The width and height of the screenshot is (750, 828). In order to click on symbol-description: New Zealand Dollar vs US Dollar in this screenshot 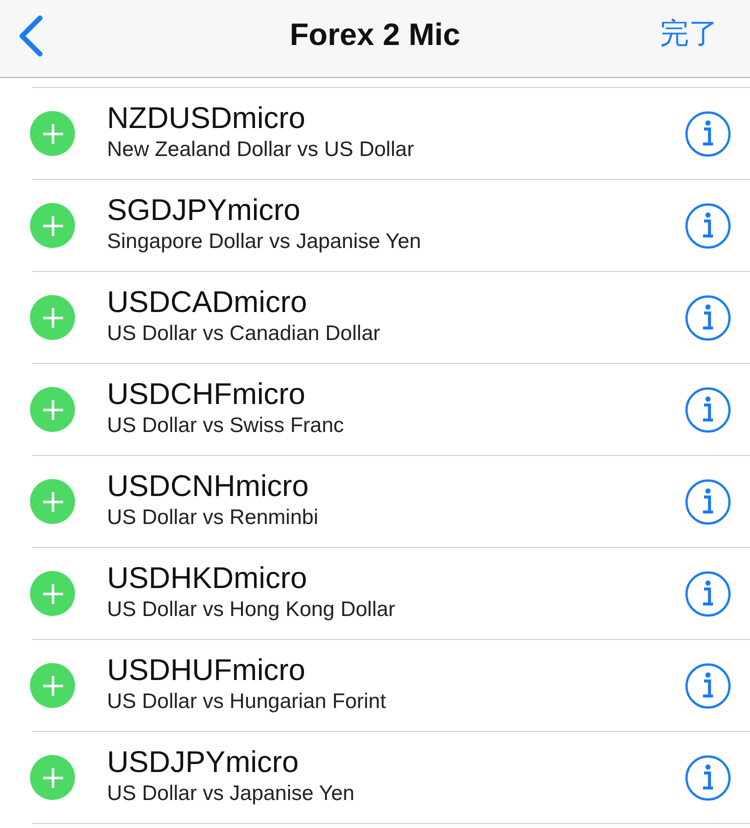, I will do `click(261, 149)`.